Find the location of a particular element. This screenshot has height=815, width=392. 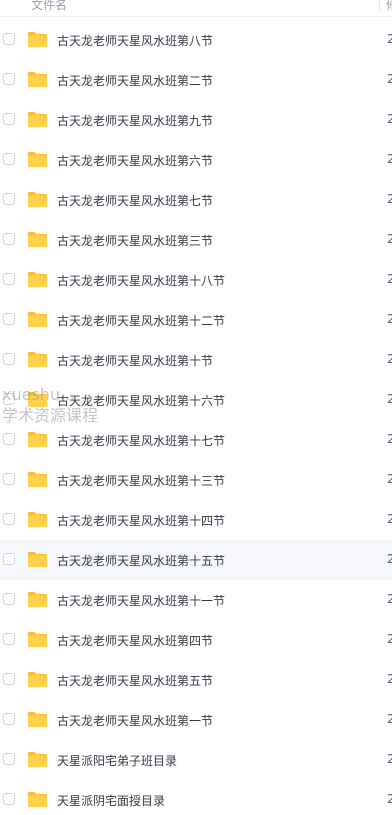

file-row: 古天龙老师天星风水班第十八节 2 is located at coordinates (196, 280).